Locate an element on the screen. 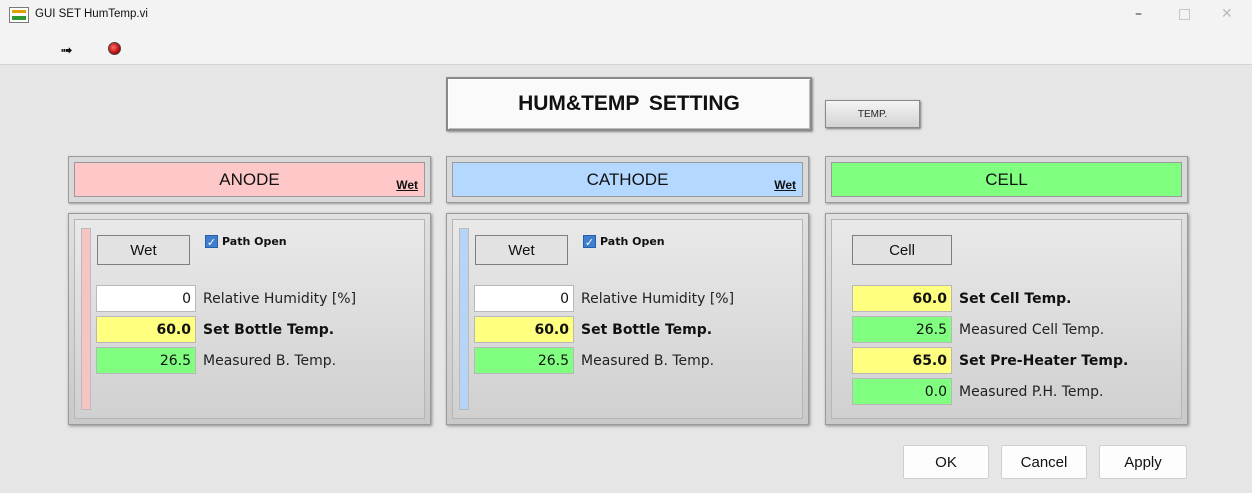  anode-set-bottle-field: 60.0 is located at coordinates (146, 329).